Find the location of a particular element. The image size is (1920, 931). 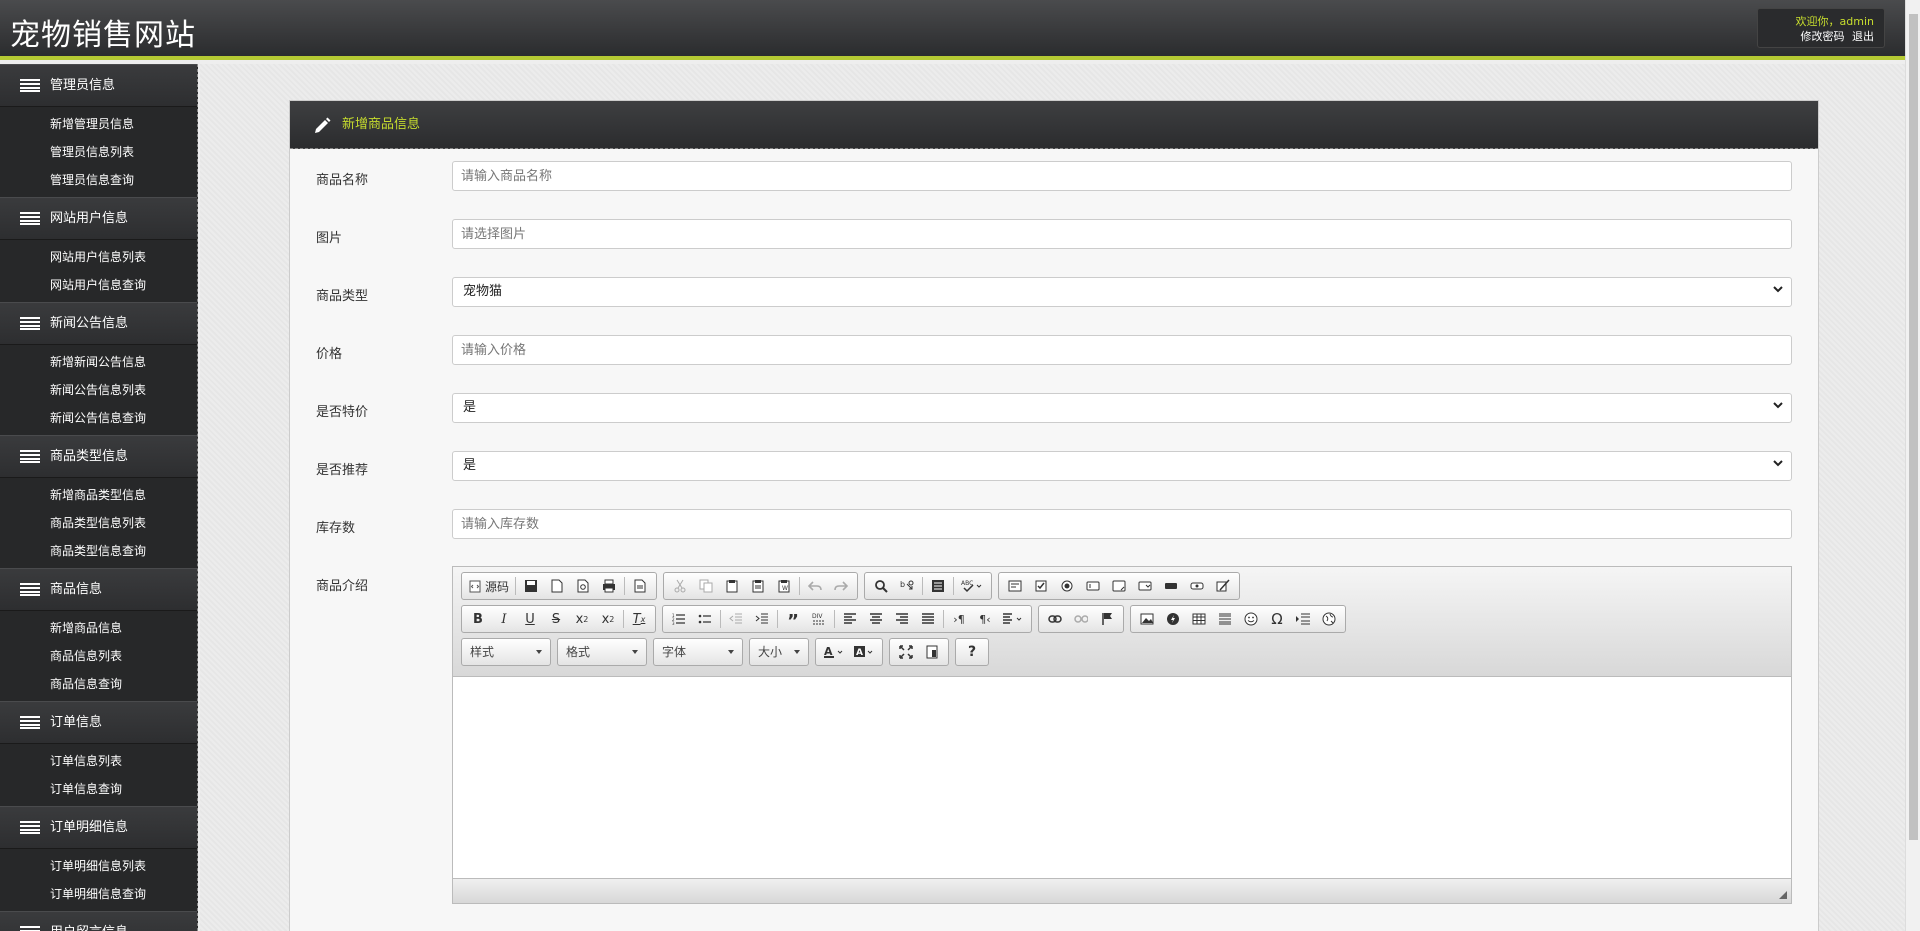

paste-word-button: W is located at coordinates (784, 586).